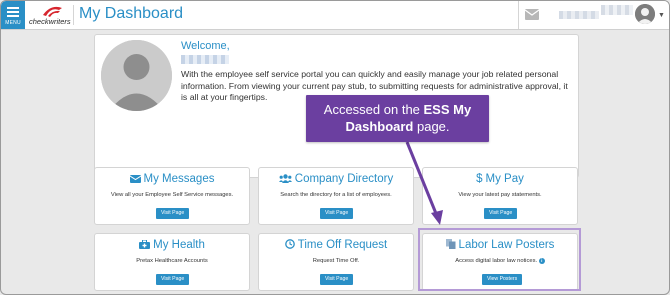 This screenshot has height=295, width=670. What do you see at coordinates (73, 15) in the screenshot?
I see `header-divider` at bounding box center [73, 15].